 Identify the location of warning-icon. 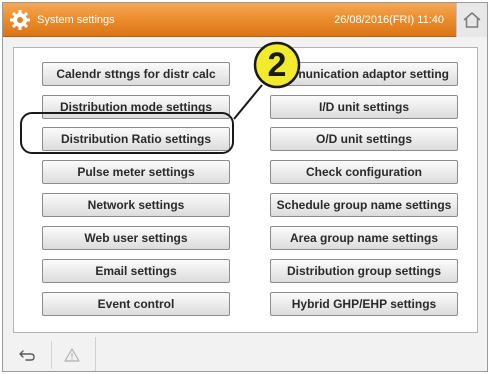
(72, 355).